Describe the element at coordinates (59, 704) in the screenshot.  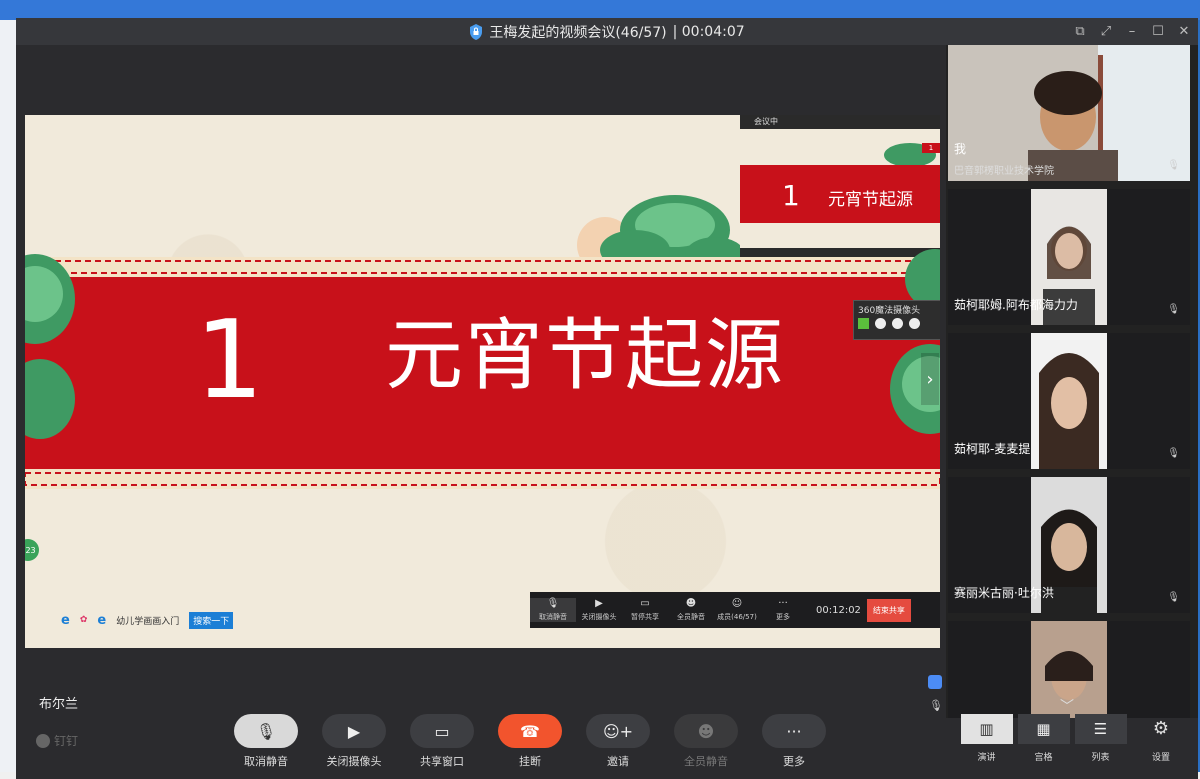
I see `active-speaker-name: 布尔兰` at that location.